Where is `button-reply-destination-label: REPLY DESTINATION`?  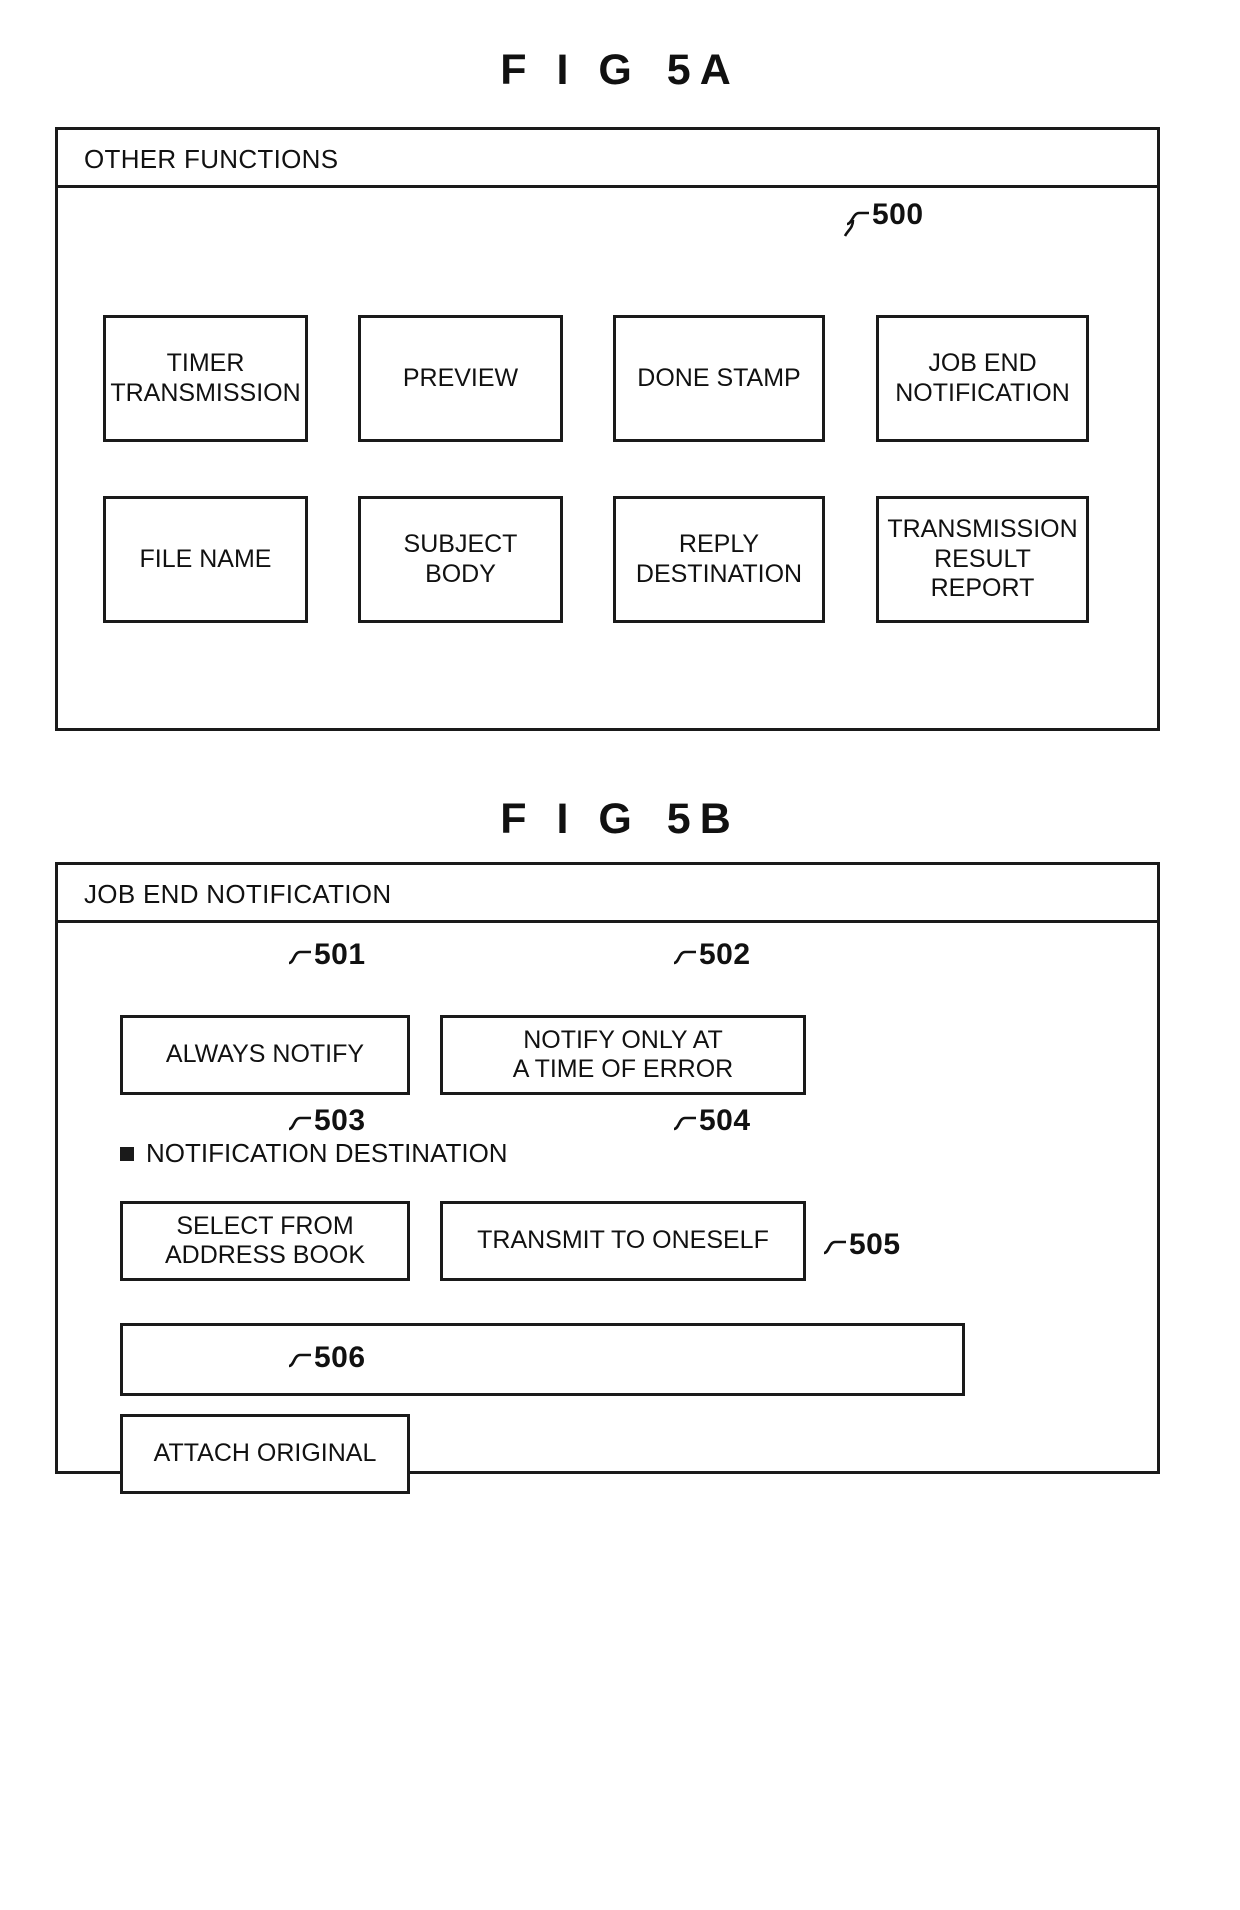 button-reply-destination-label: REPLY DESTINATION is located at coordinates (719, 559).